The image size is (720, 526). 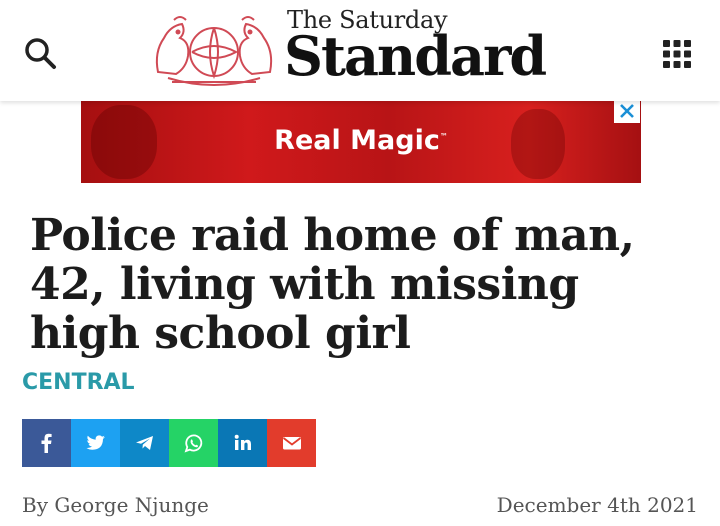 I want to click on email-icon, so click(x=291, y=443).